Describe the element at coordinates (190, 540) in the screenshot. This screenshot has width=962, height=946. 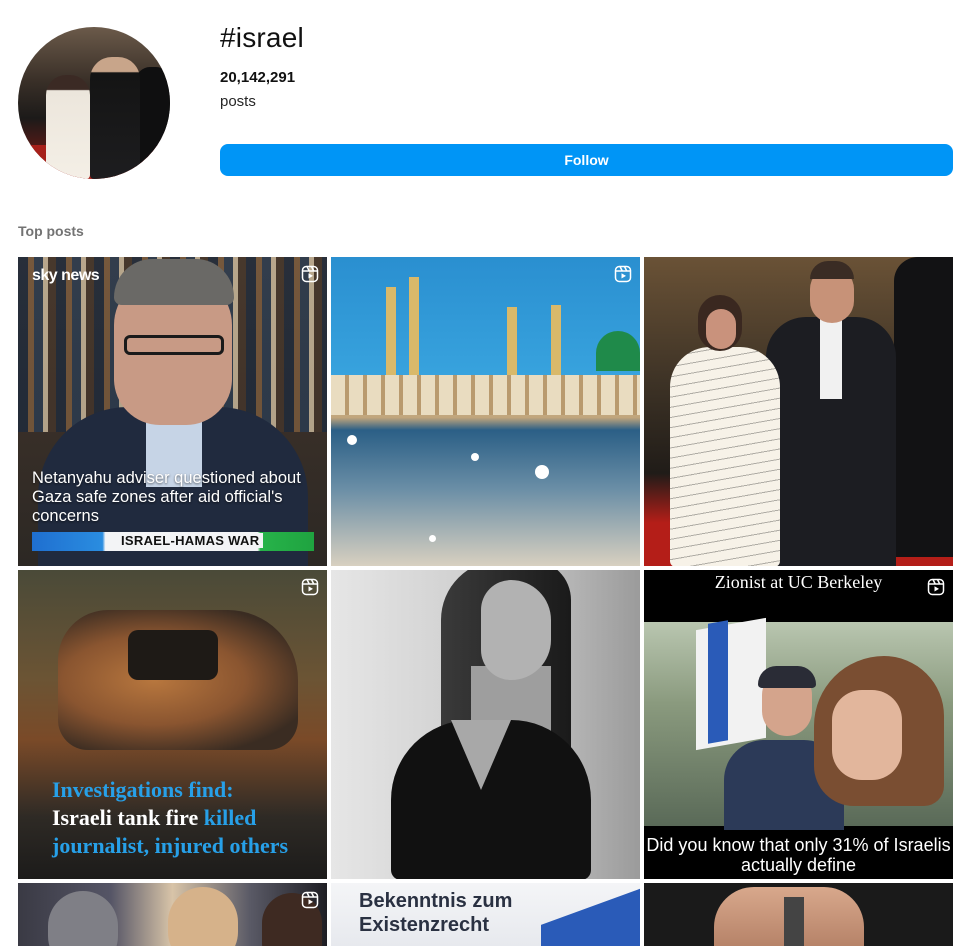
I see `news-banner-text: ISRAEL-HAMAS WAR` at that location.